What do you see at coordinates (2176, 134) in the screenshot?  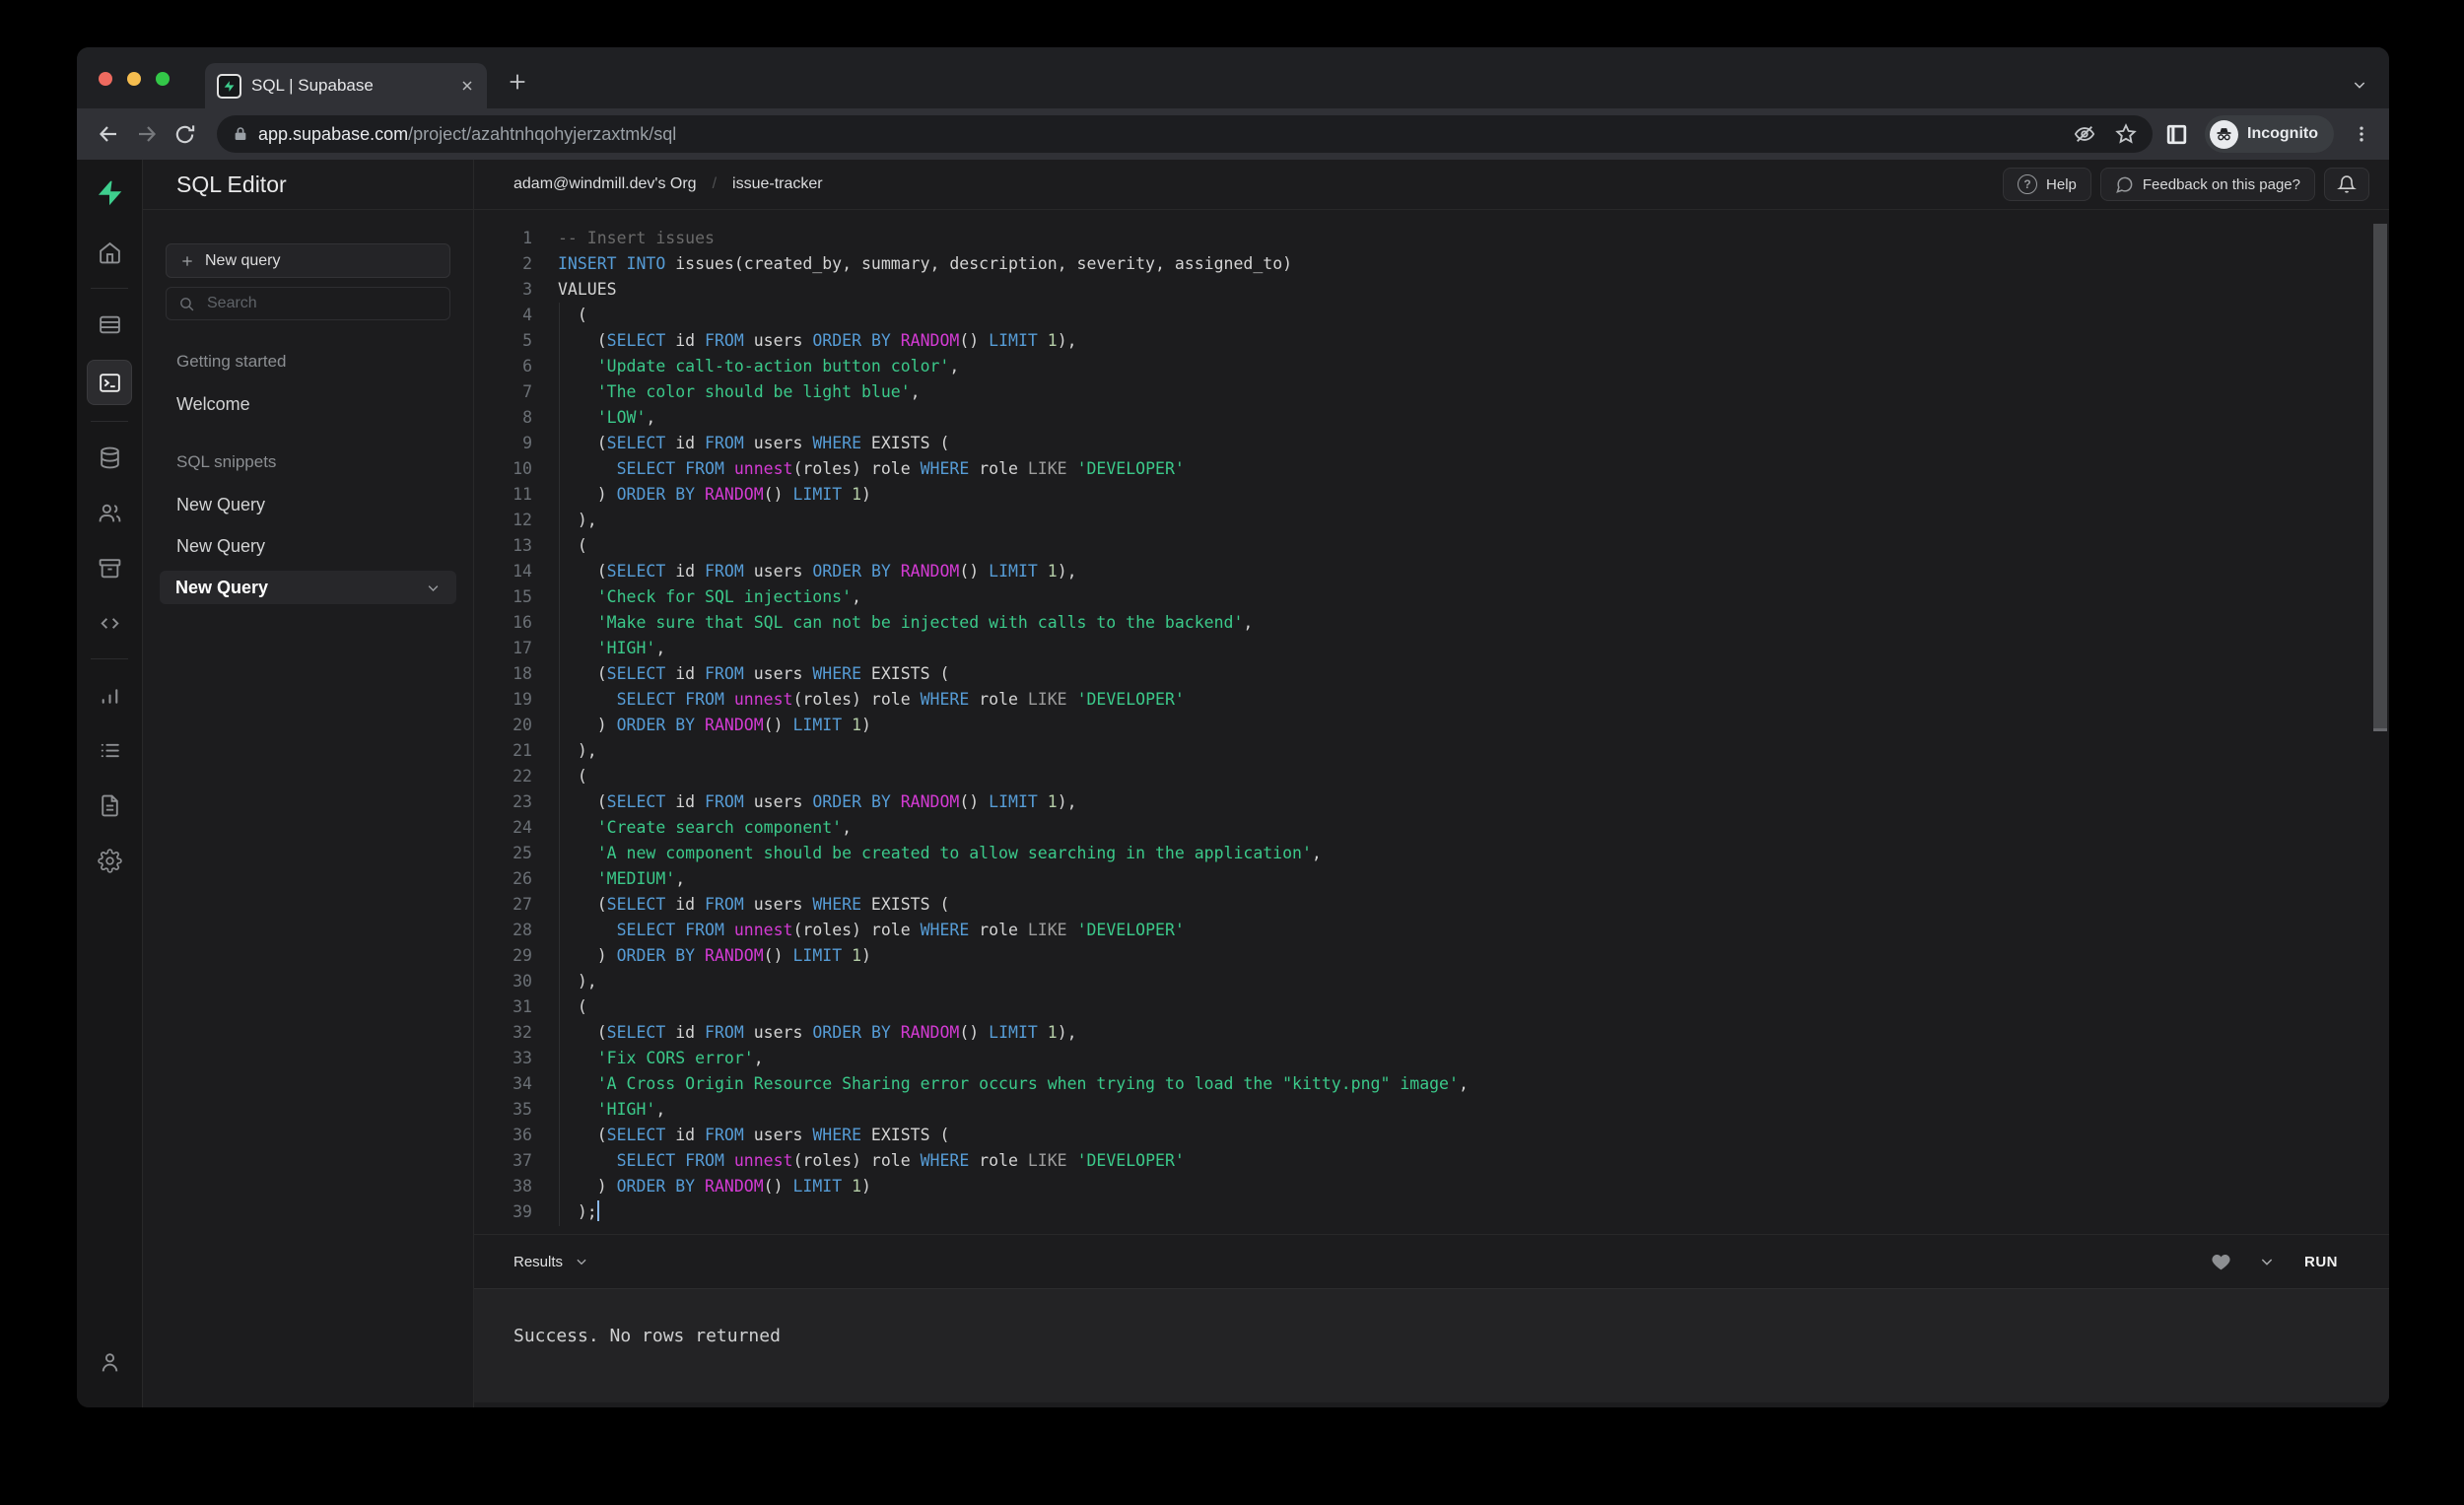 I see `side-panel-icon` at bounding box center [2176, 134].